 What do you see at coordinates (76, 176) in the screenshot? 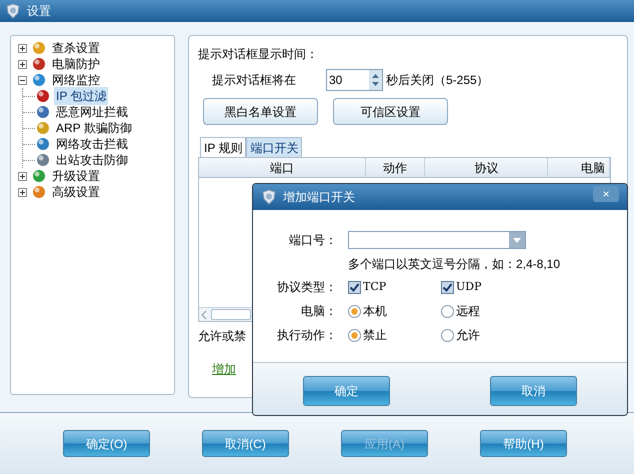
I see `tree-item: 升级设置` at bounding box center [76, 176].